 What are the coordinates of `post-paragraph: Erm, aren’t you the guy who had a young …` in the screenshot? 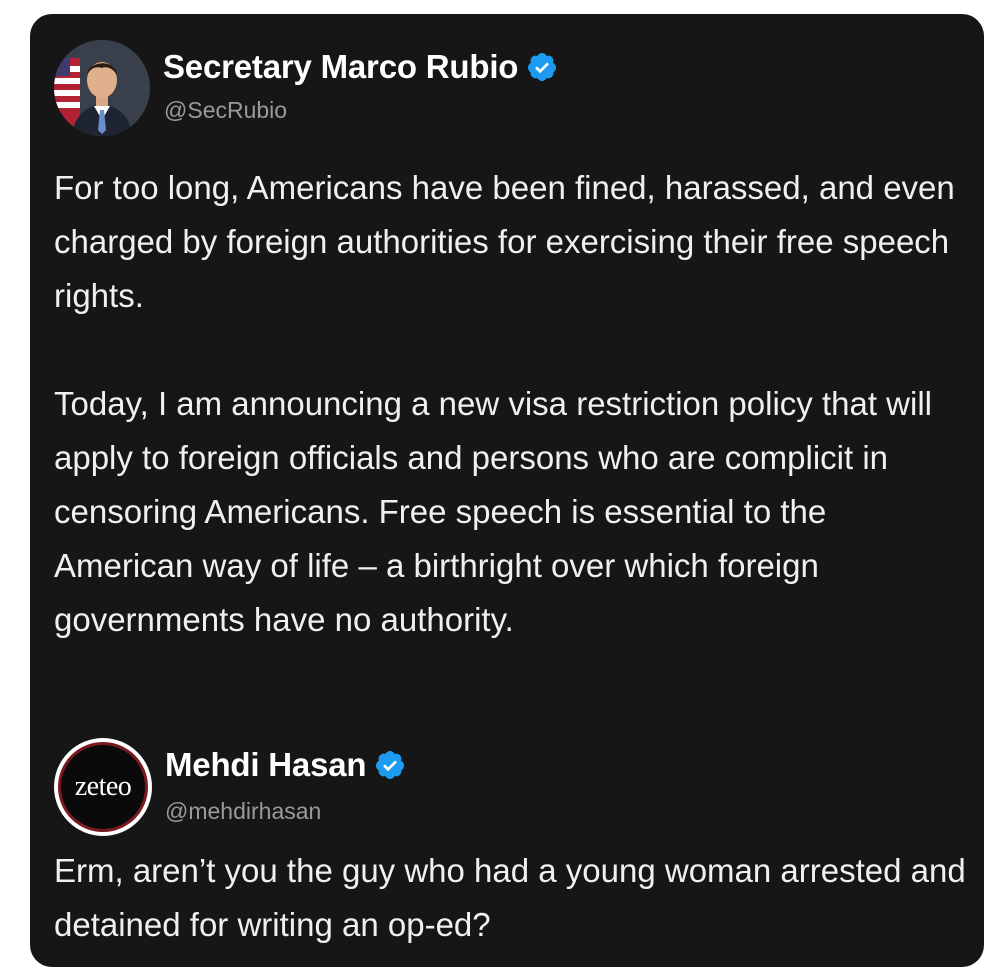 It's located at (510, 897).